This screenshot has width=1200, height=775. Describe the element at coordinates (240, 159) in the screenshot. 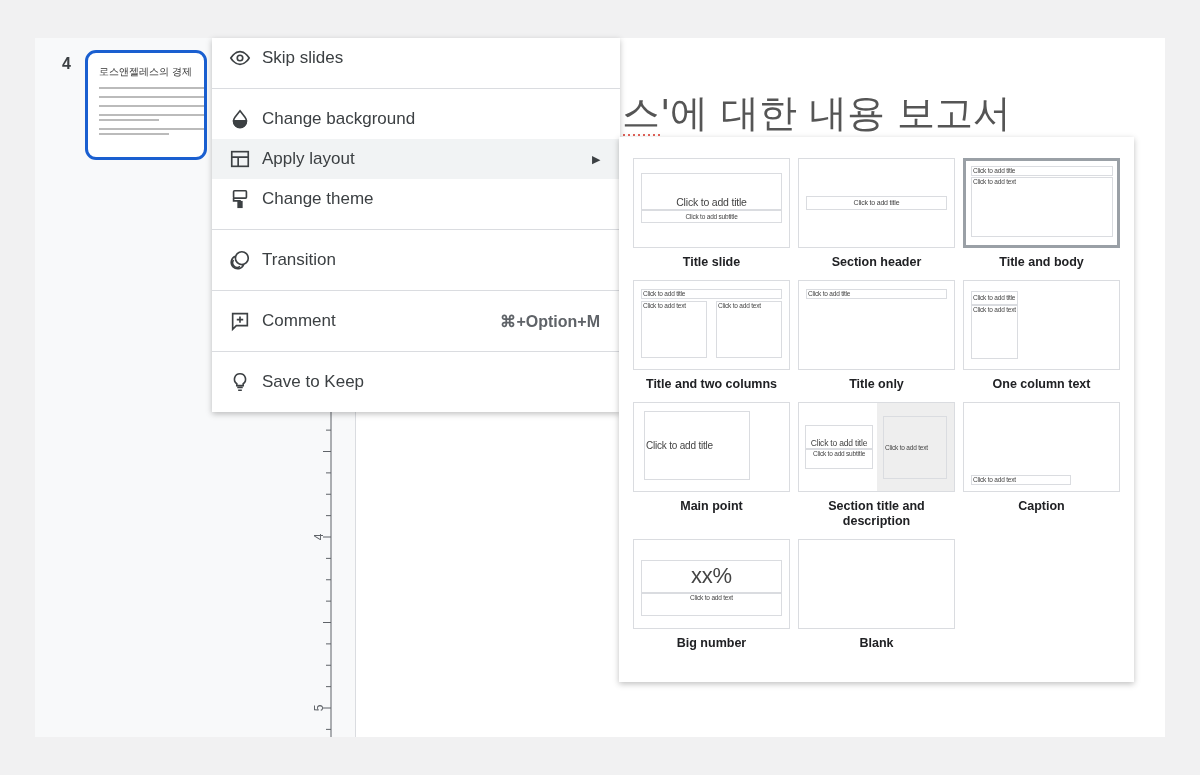

I see `layout-icon` at that location.